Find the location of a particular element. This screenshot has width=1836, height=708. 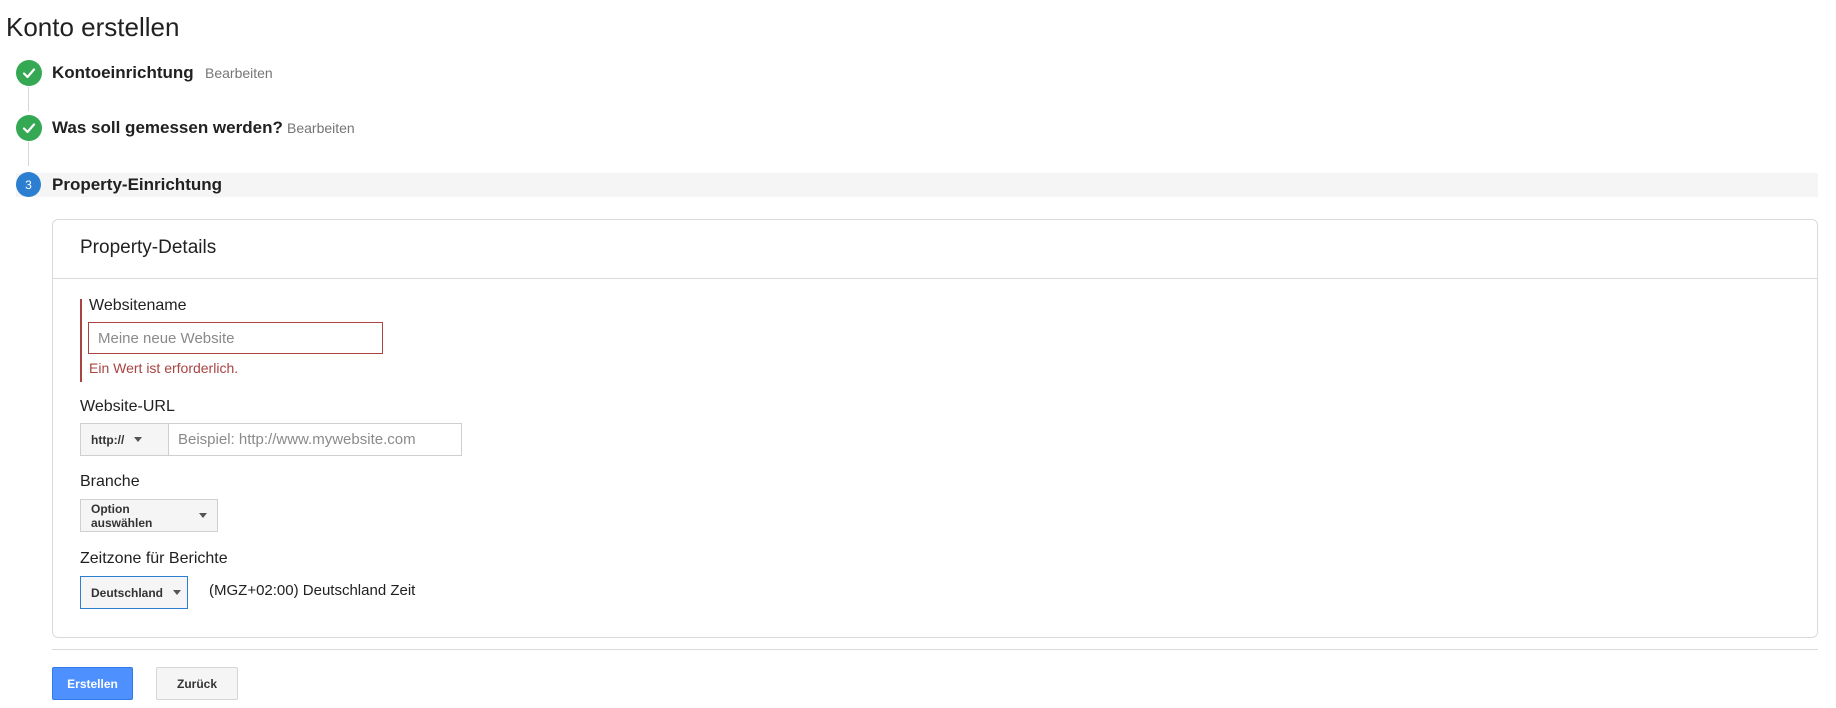

timezone-country-dropdown: Deutschland is located at coordinates (134, 592).